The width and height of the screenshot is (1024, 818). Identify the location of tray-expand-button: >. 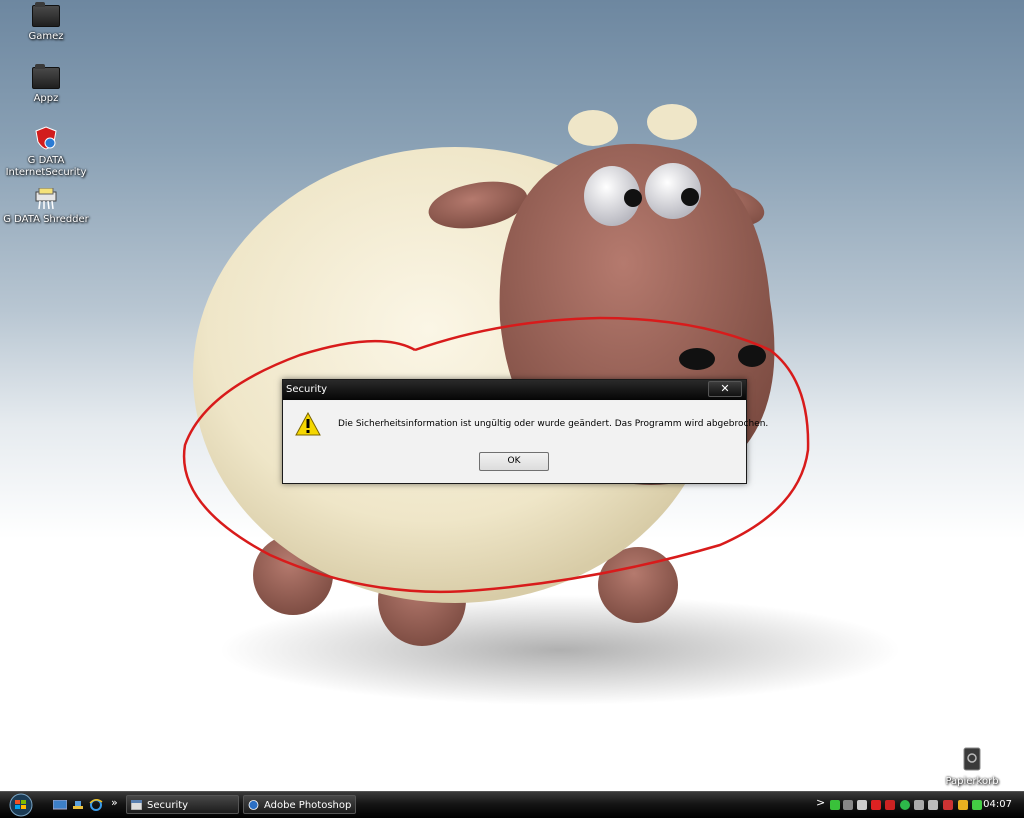
(820, 802).